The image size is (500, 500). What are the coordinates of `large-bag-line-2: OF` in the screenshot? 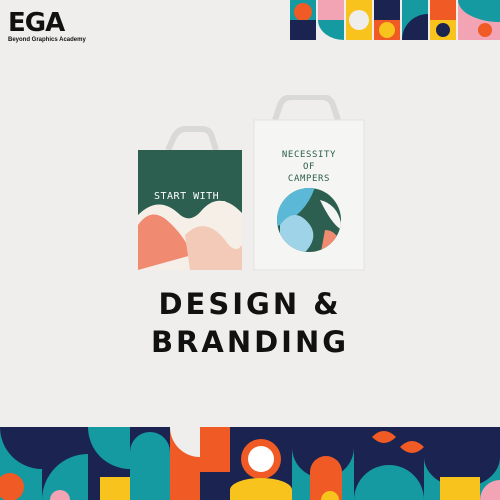 It's located at (309, 167).